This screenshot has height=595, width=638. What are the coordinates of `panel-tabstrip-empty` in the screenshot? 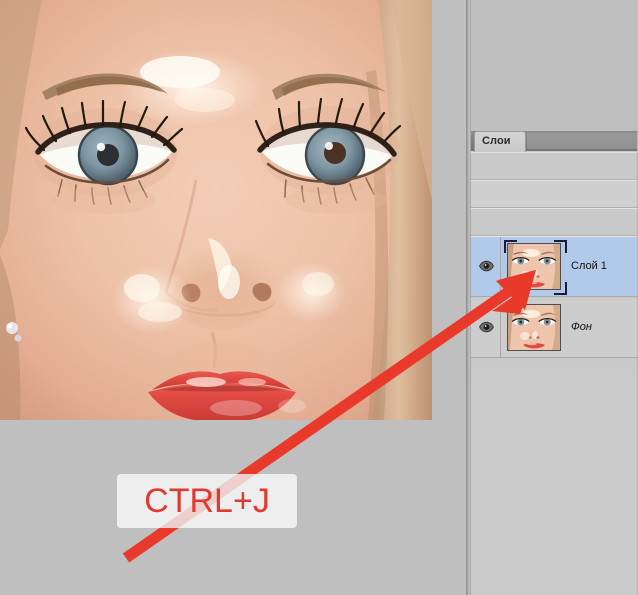 It's located at (582, 141).